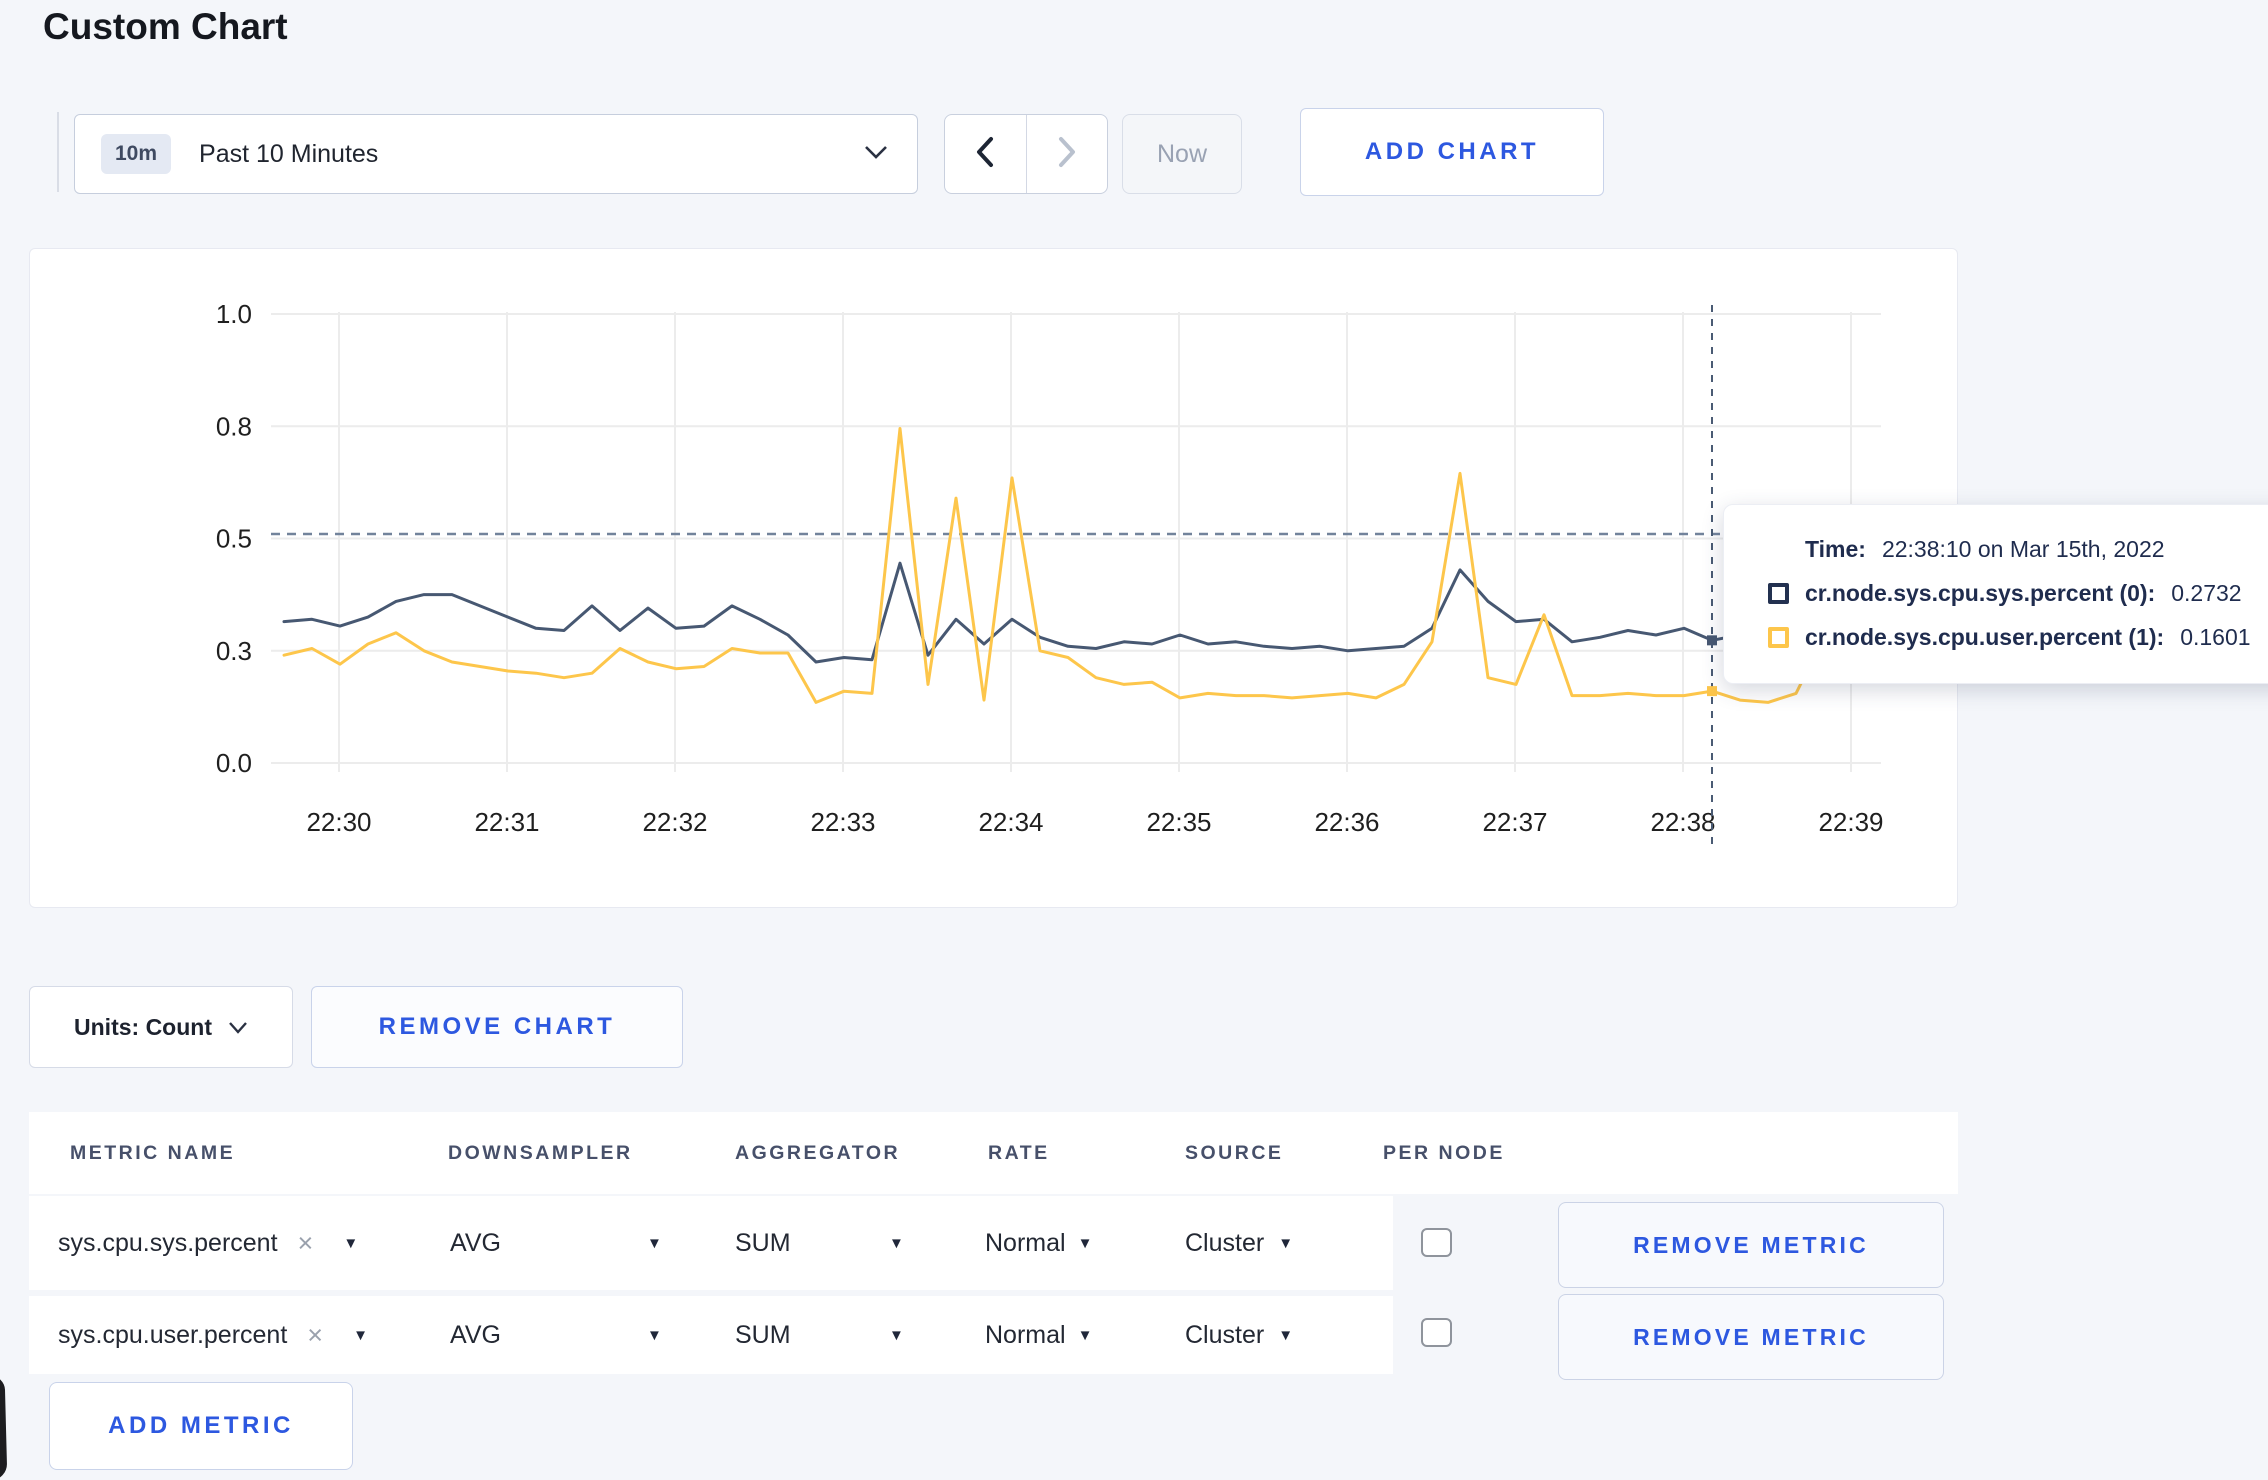 Image resolution: width=2268 pixels, height=1480 pixels. Describe the element at coordinates (234, 314) in the screenshot. I see `svg-text: 1.0` at that location.